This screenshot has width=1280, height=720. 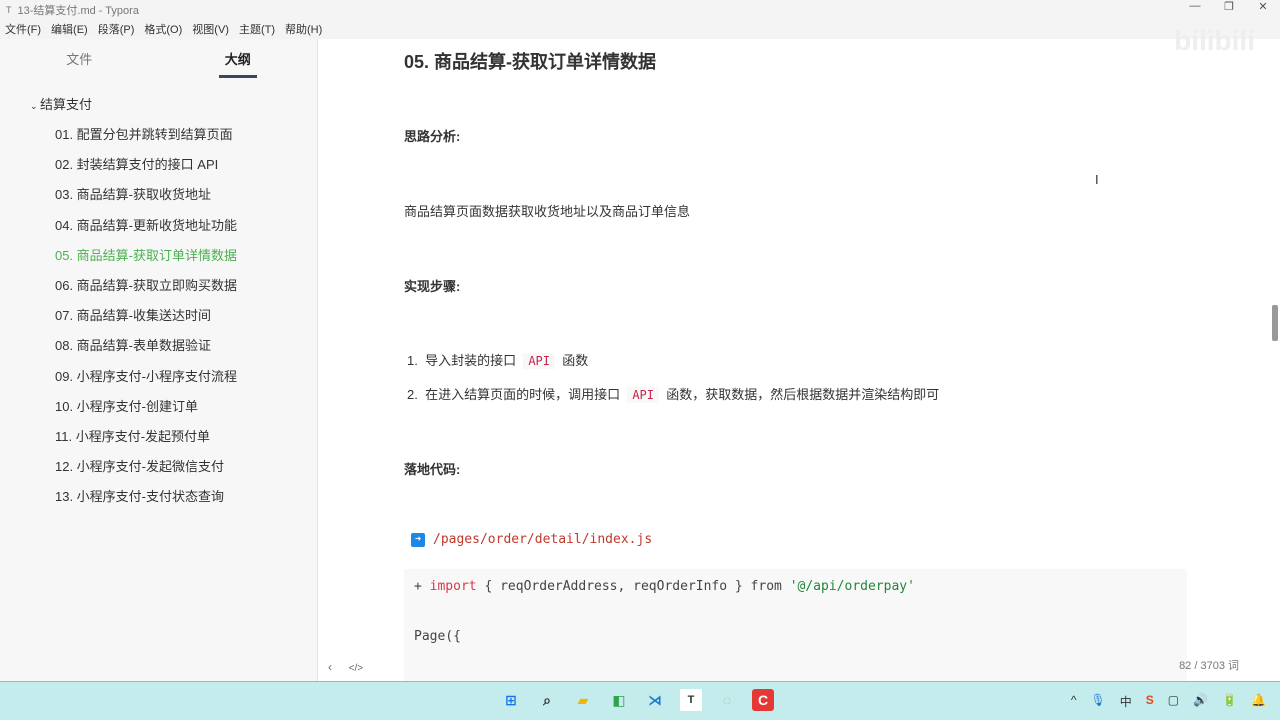 I want to click on analysis-label: 思路分析:, so click(x=432, y=136).